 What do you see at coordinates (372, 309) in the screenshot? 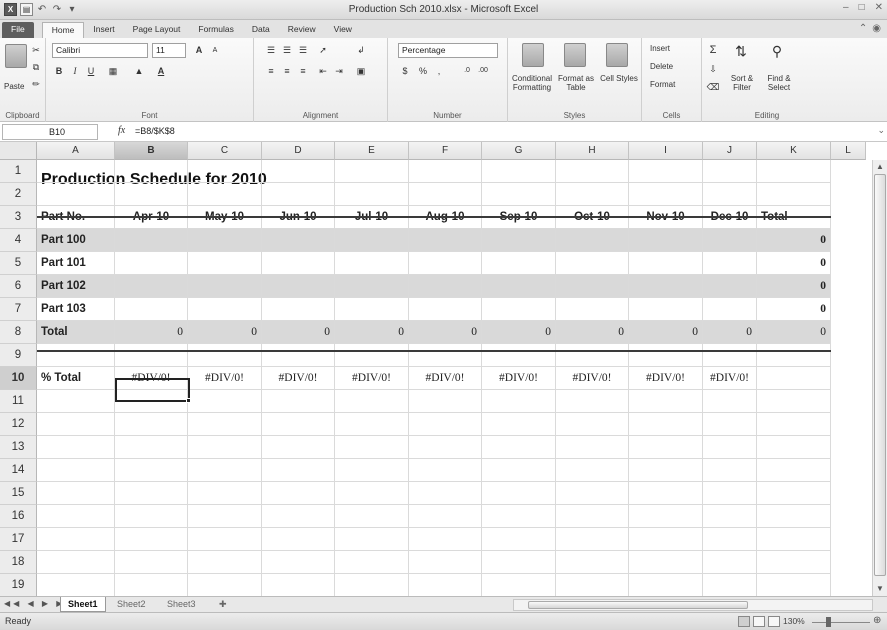
I see `cell-e7` at bounding box center [372, 309].